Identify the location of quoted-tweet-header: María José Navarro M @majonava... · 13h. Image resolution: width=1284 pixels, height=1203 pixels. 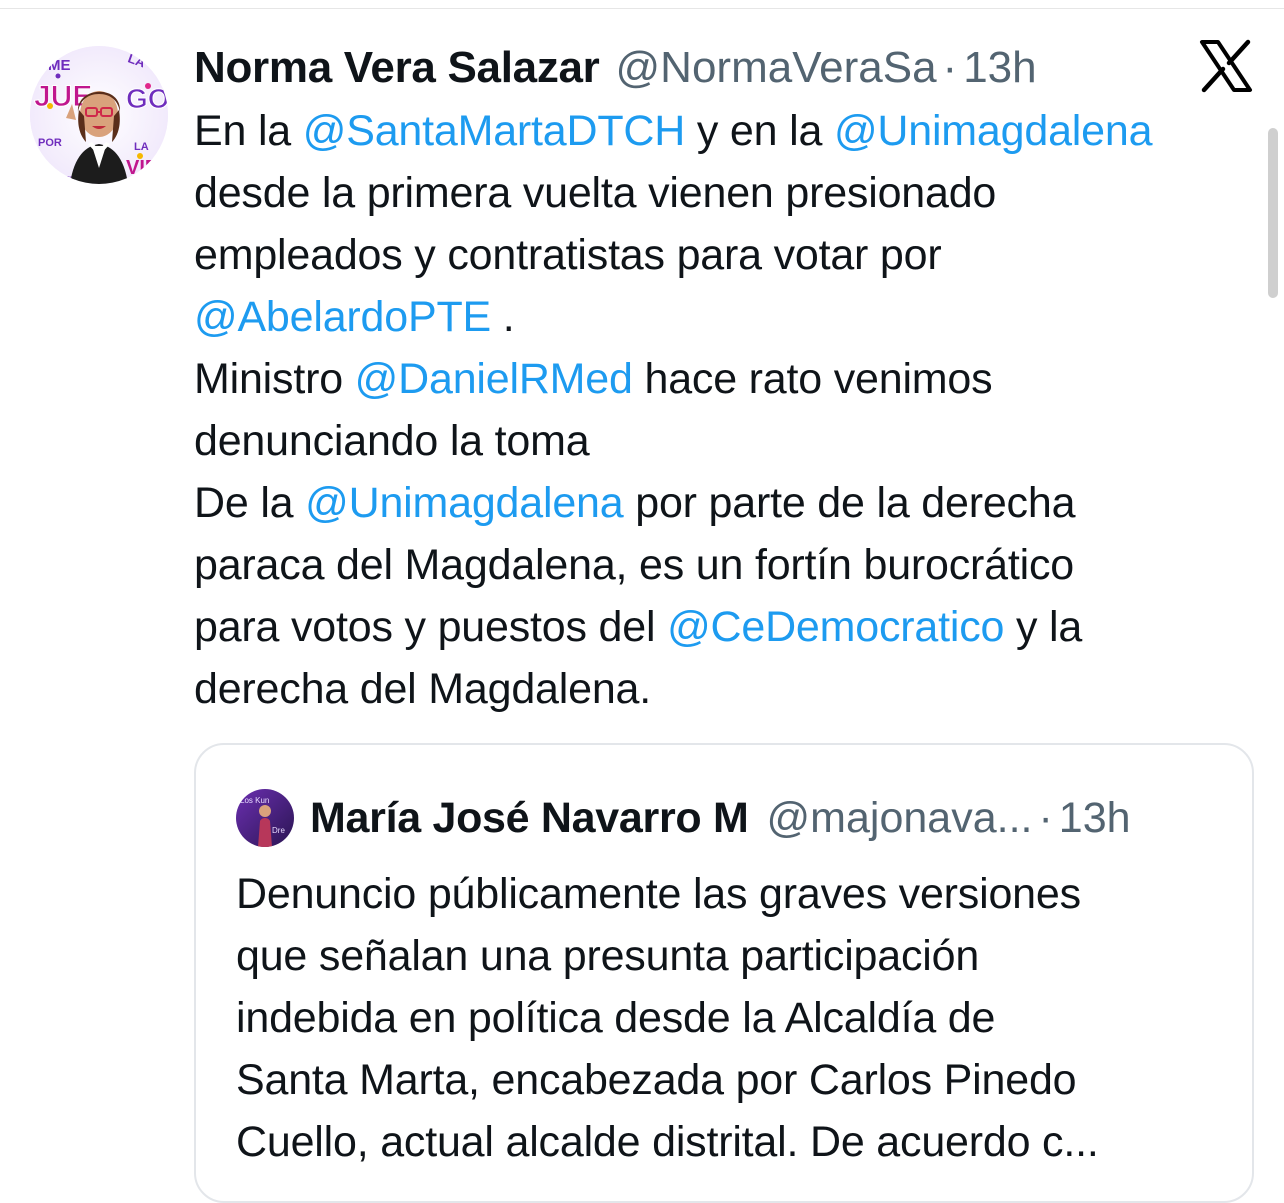
(720, 818).